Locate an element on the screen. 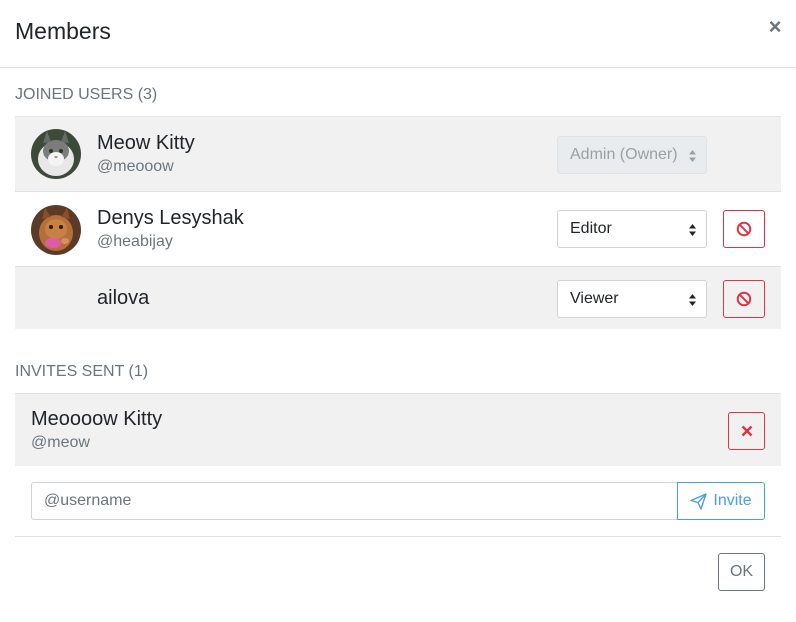  username-input is located at coordinates (354, 501).